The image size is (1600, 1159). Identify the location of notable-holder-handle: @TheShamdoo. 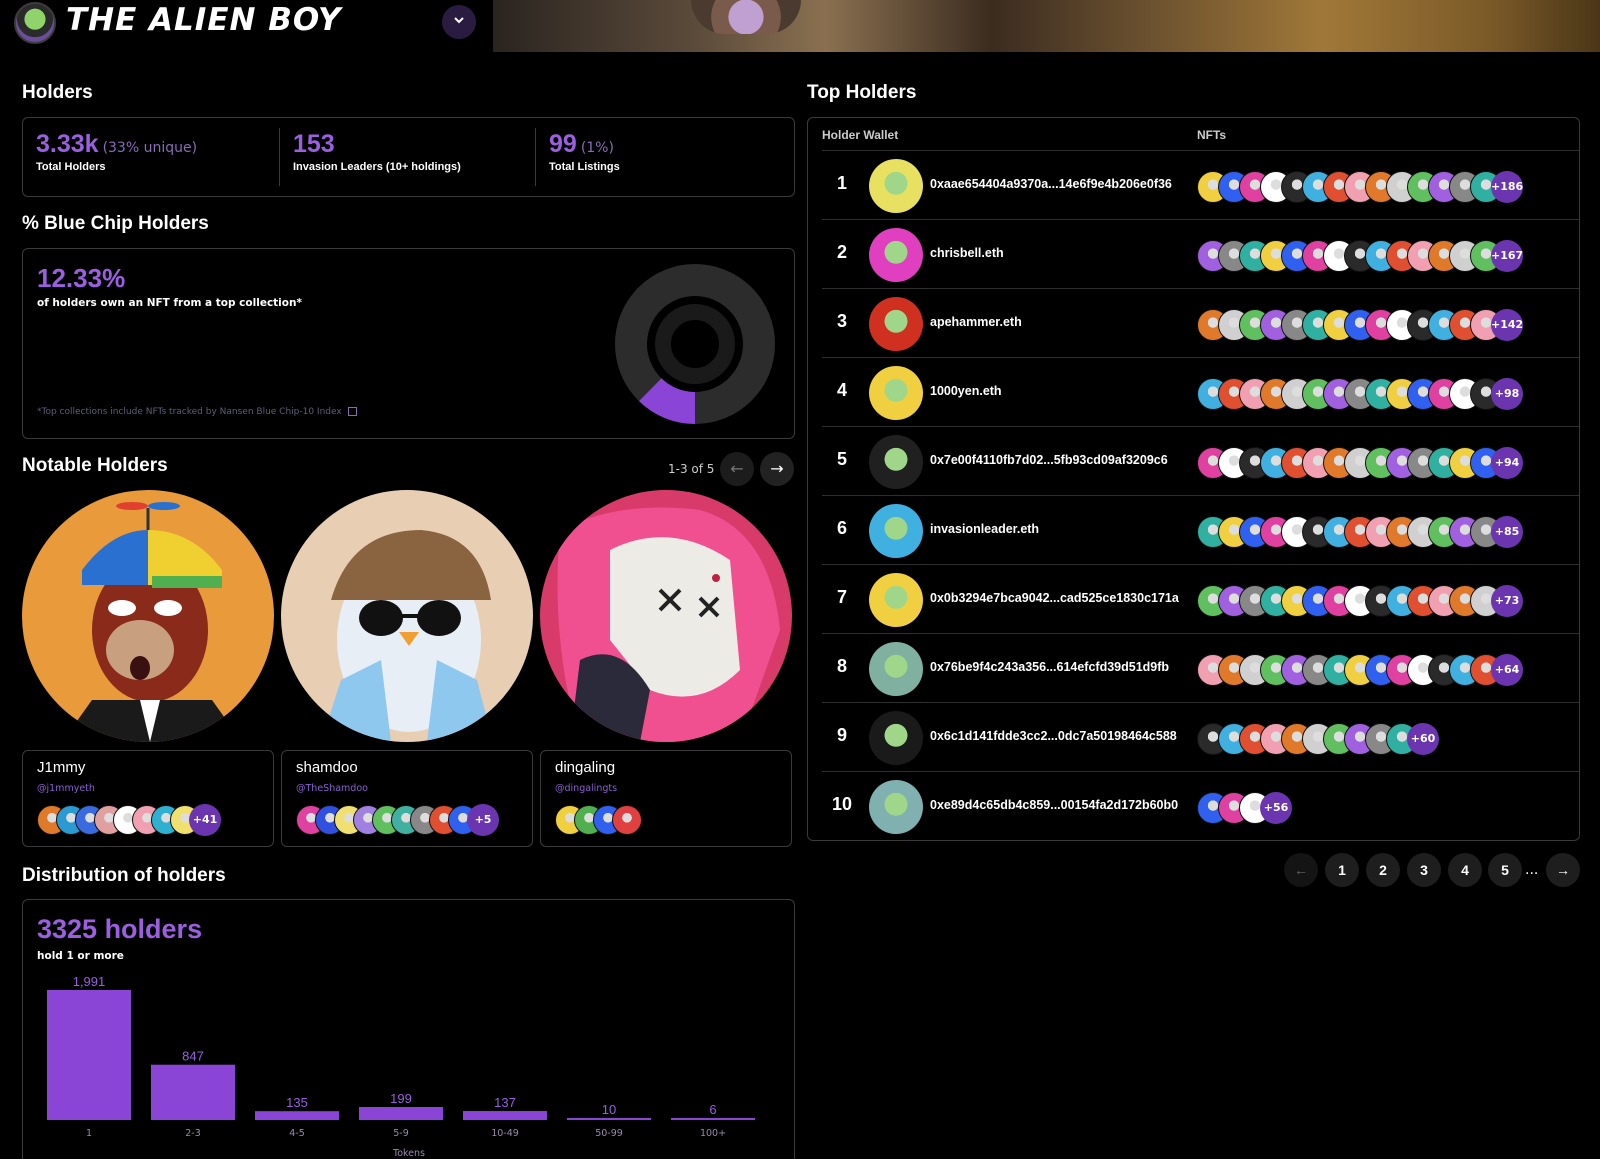
(332, 788).